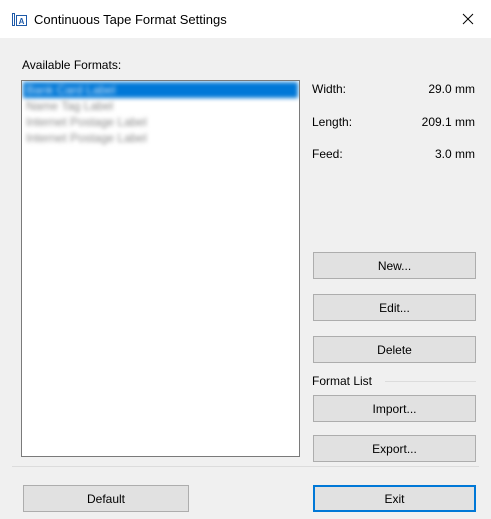  I want to click on list-item: Name Tag Label, so click(160, 106).